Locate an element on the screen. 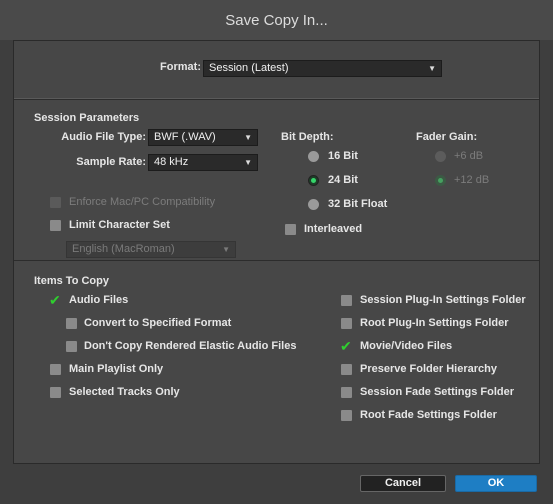 The width and height of the screenshot is (553, 504). preserve-hierarchy-label: Preserve Folder Hierarchy is located at coordinates (428, 369).